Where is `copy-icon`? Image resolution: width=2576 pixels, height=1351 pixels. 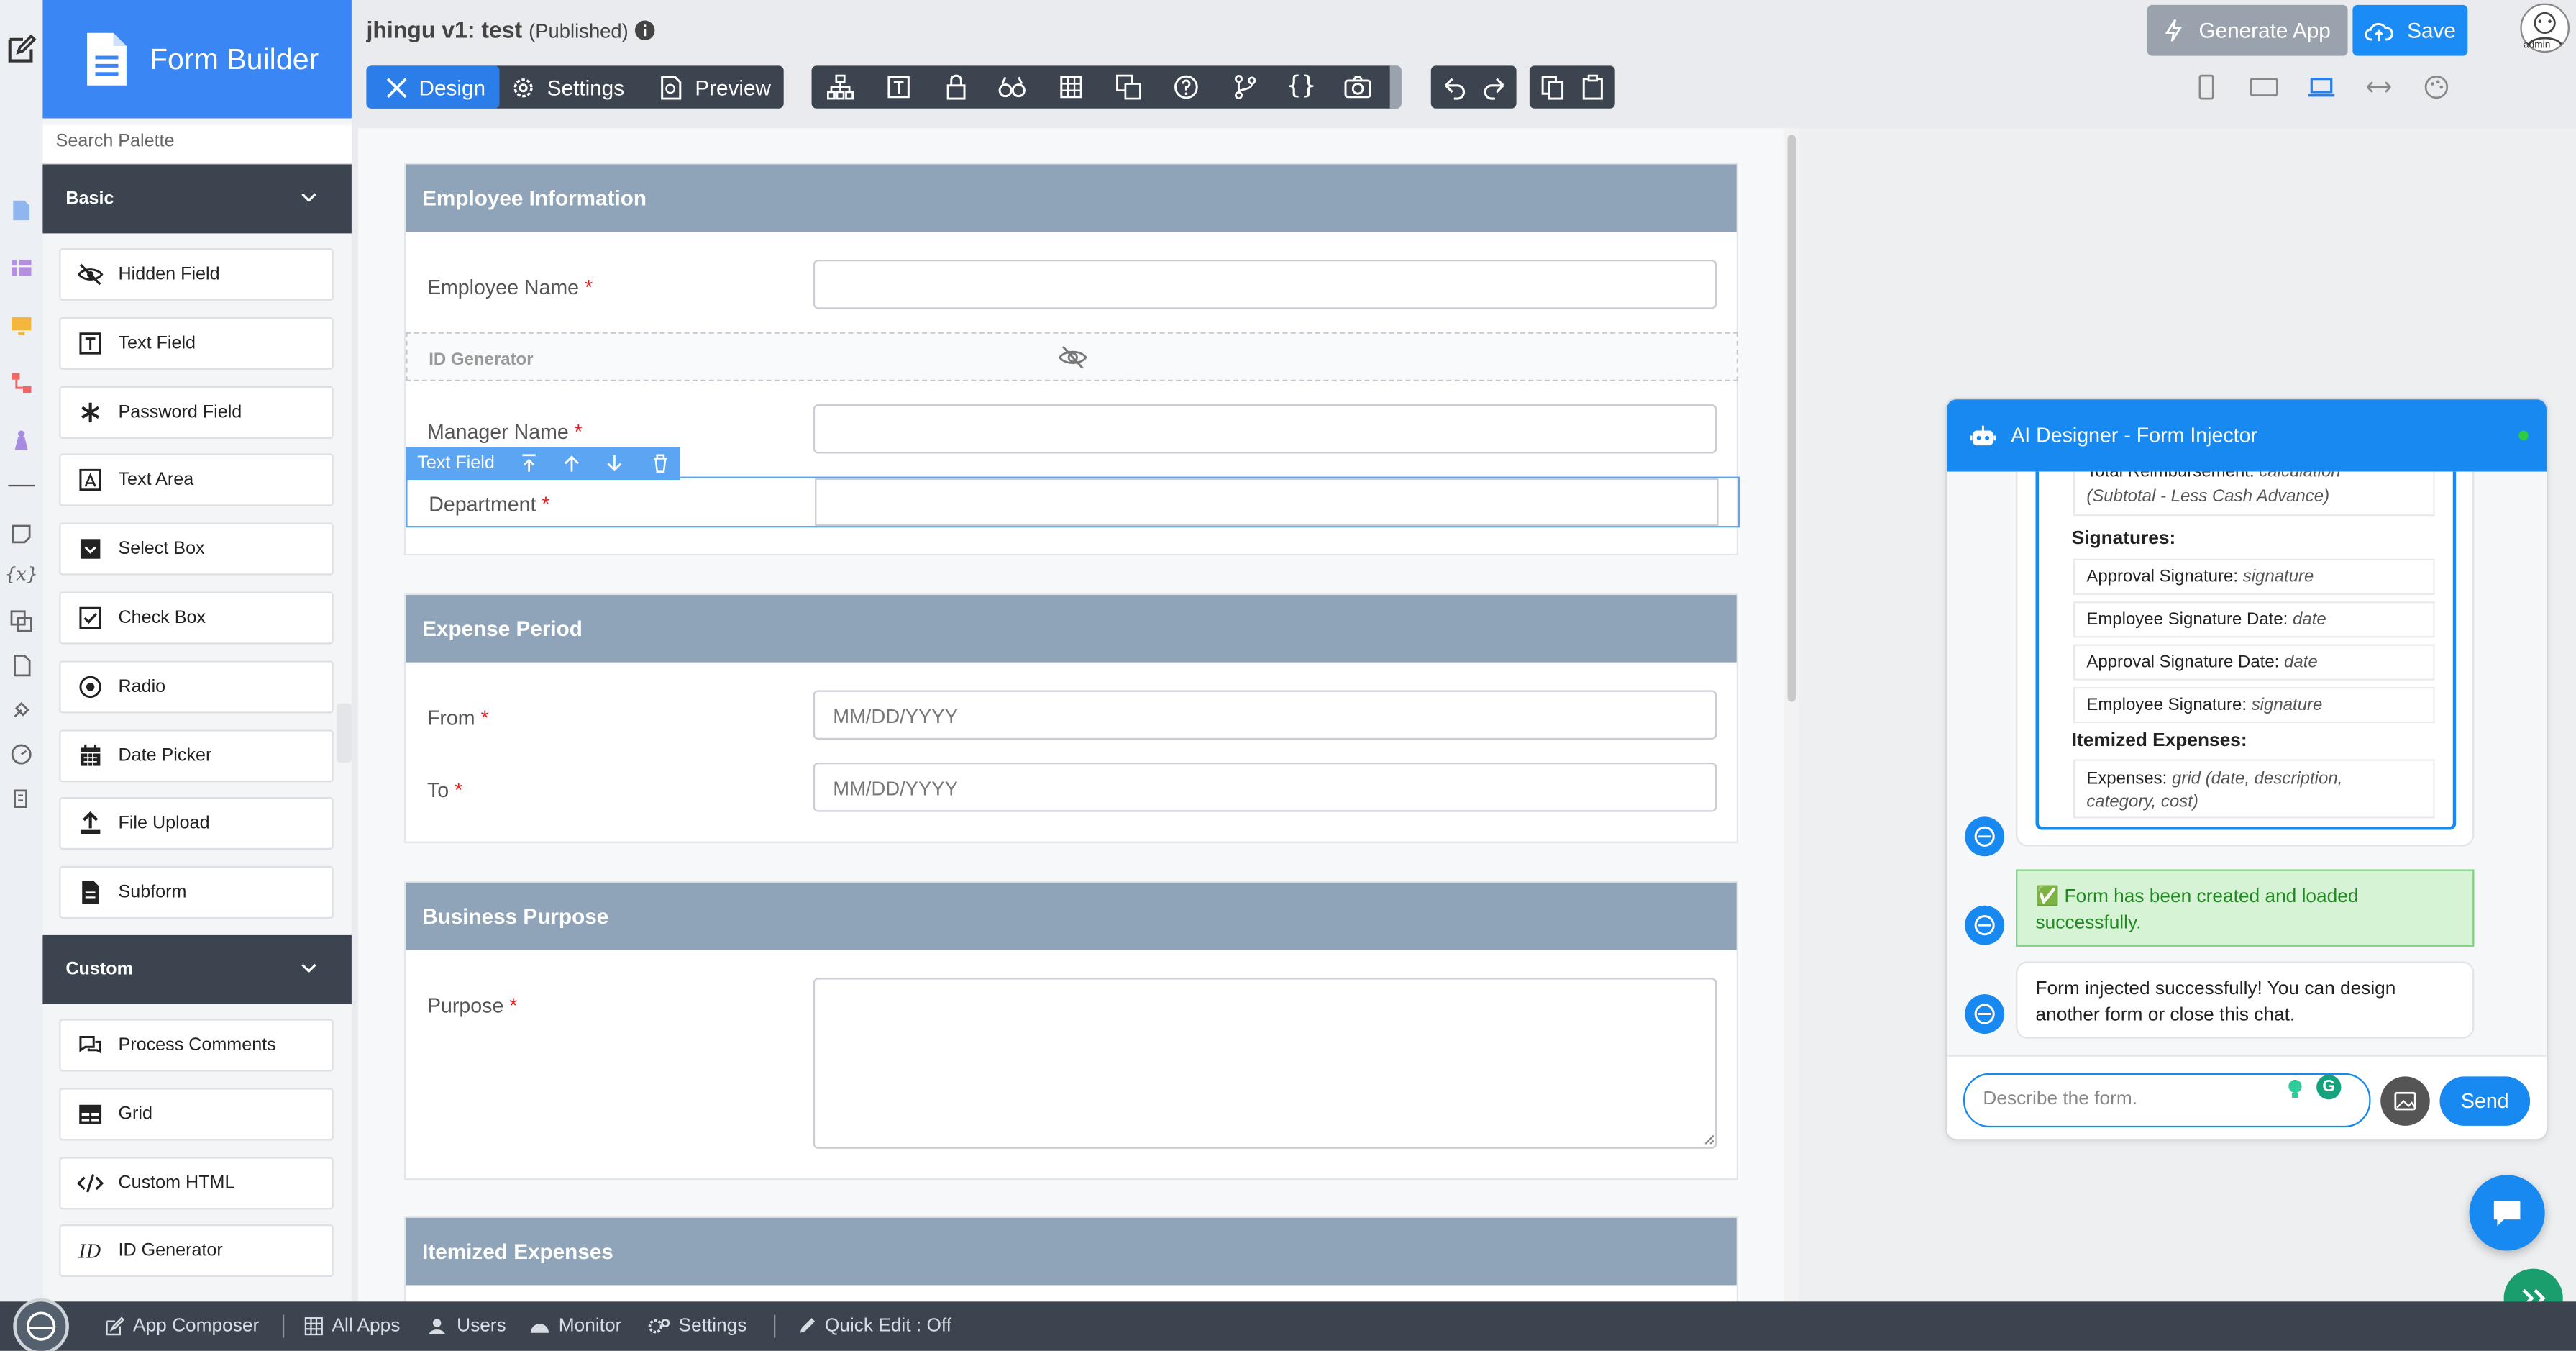
copy-icon is located at coordinates (1553, 87).